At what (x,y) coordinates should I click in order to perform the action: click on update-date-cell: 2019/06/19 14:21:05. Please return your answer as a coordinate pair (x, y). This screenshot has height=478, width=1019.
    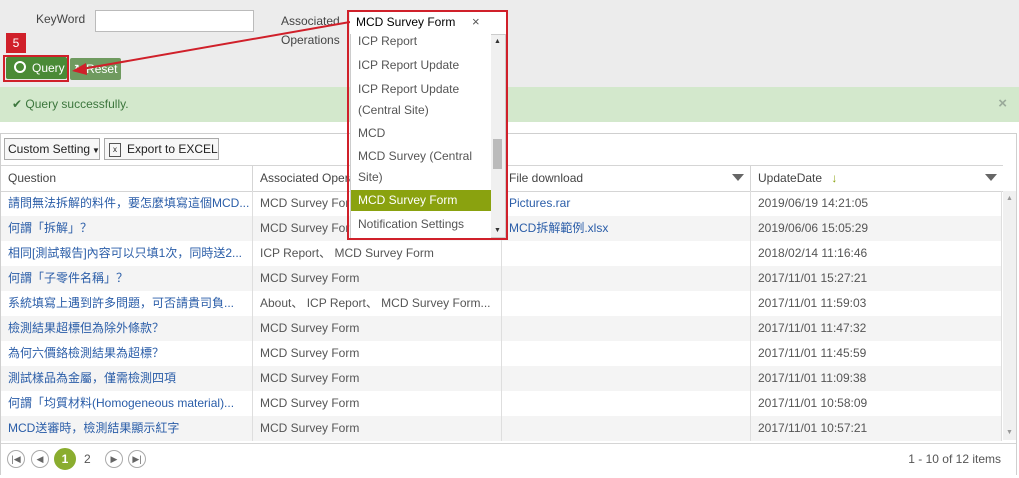
    Looking at the image, I should click on (876, 203).